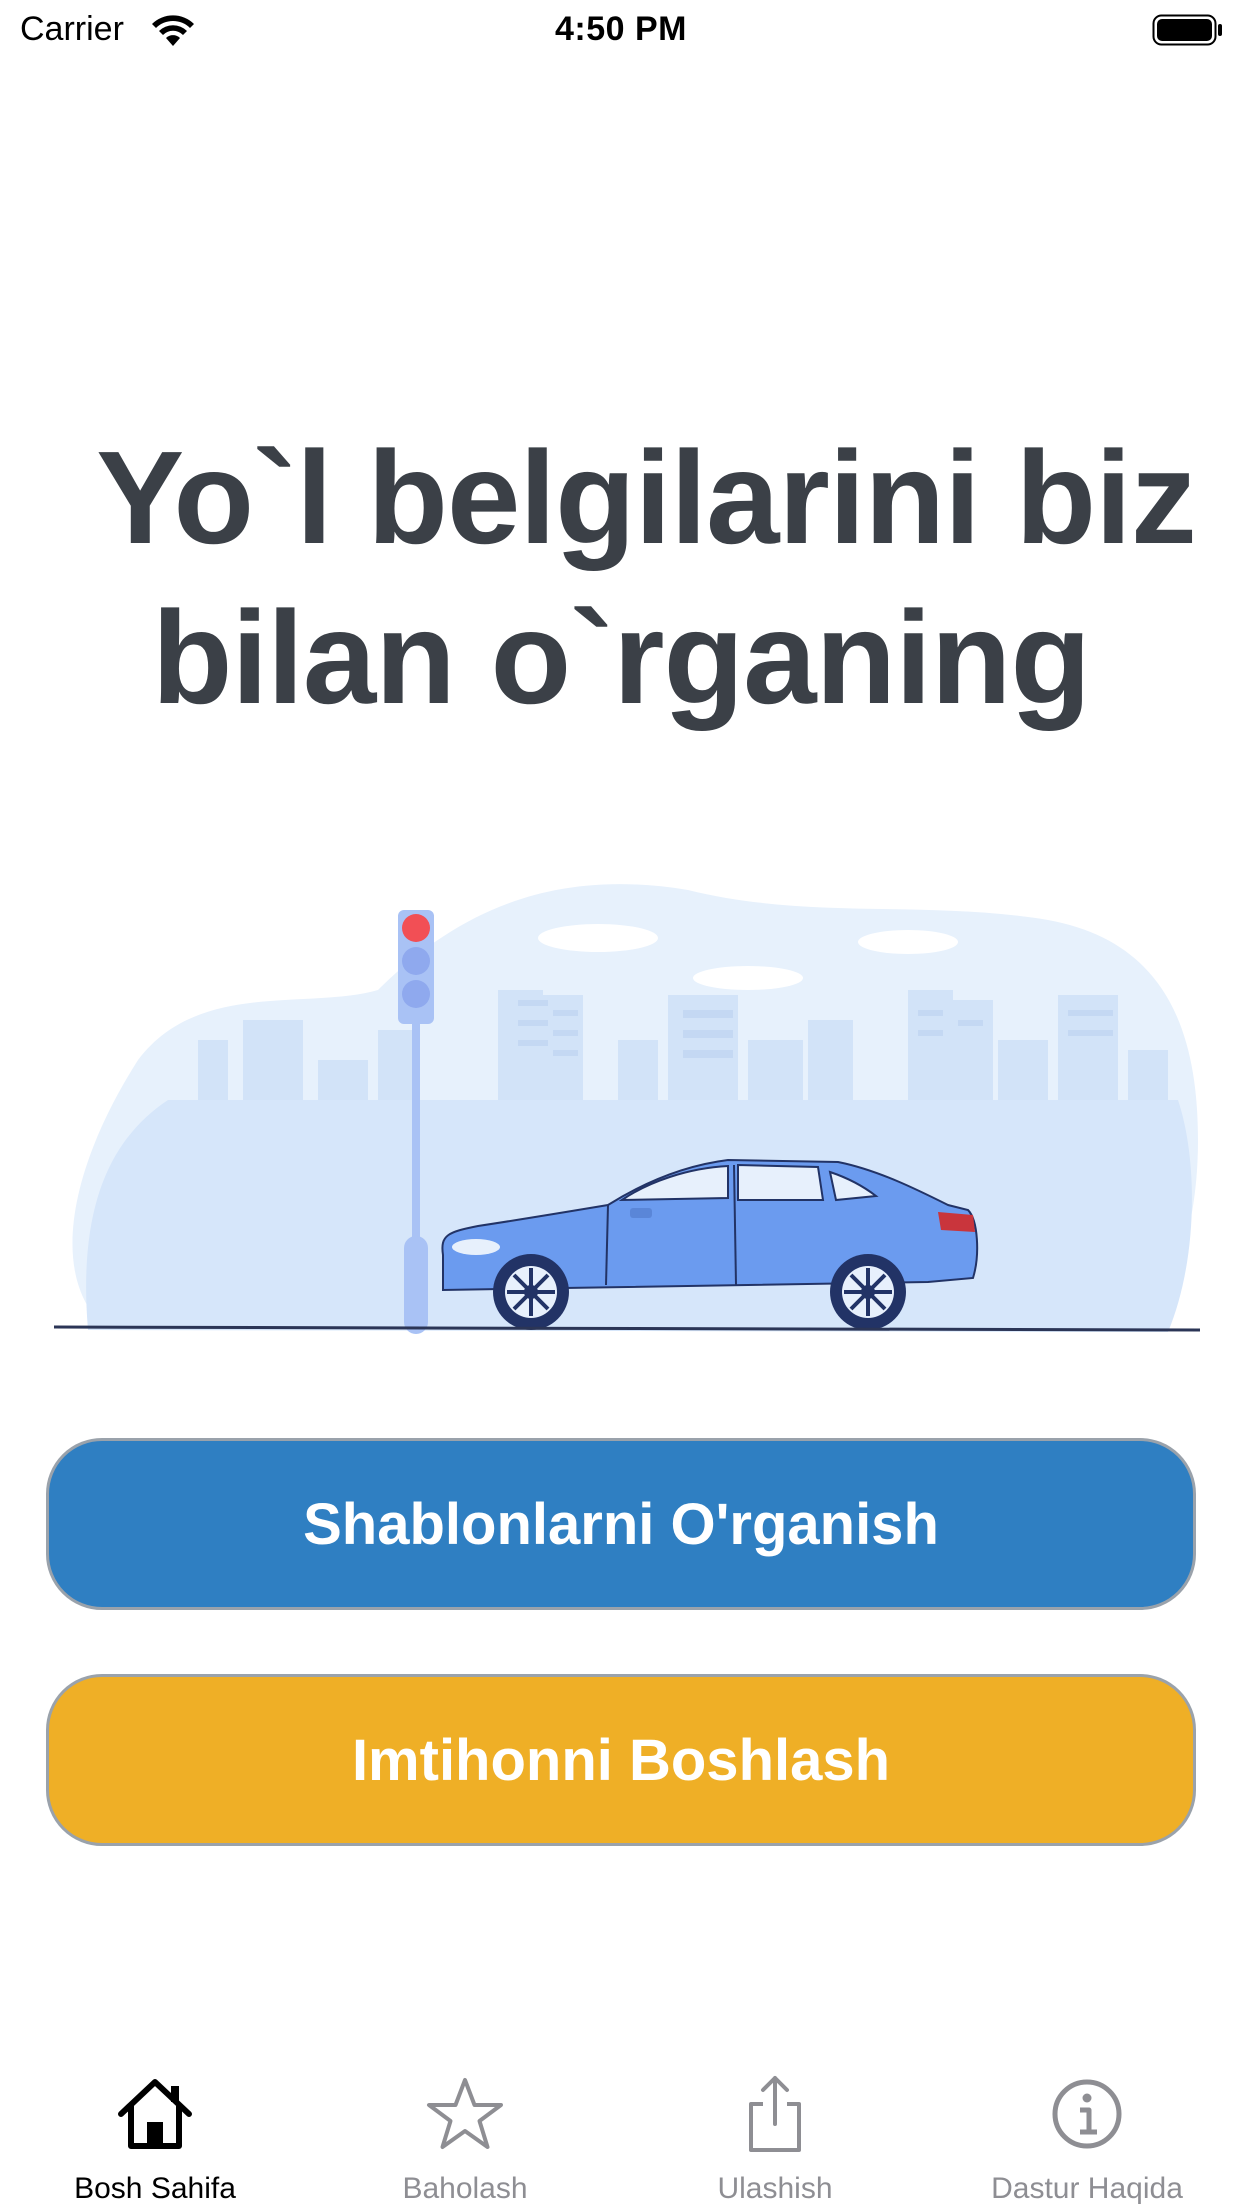  I want to click on star-icon, so click(465, 2113).